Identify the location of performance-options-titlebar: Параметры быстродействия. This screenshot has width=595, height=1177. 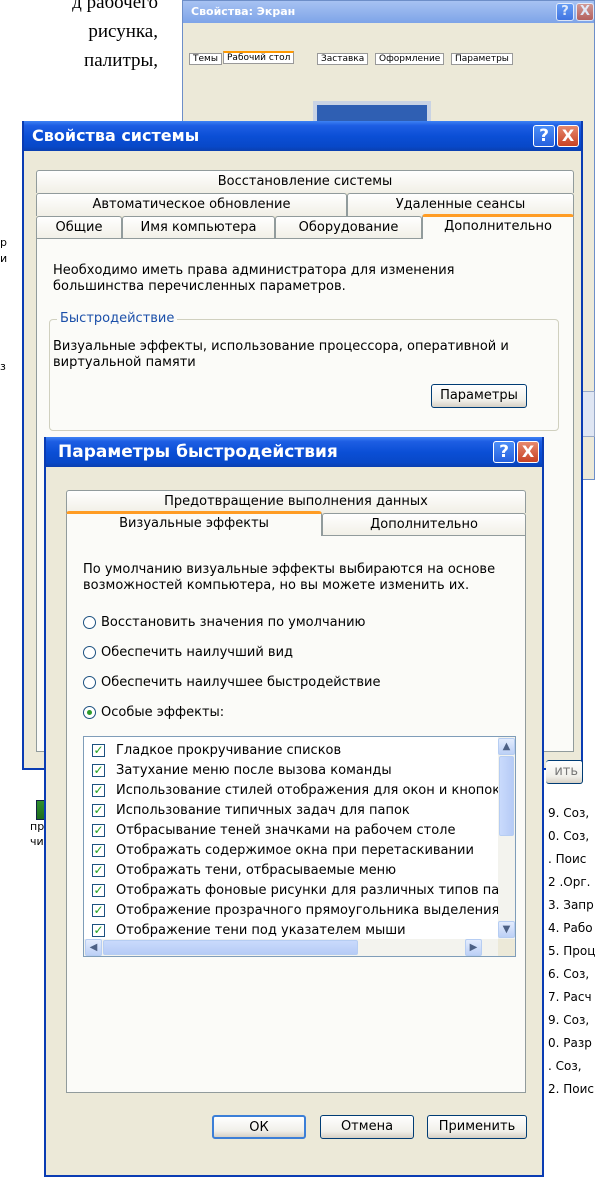
(294, 452).